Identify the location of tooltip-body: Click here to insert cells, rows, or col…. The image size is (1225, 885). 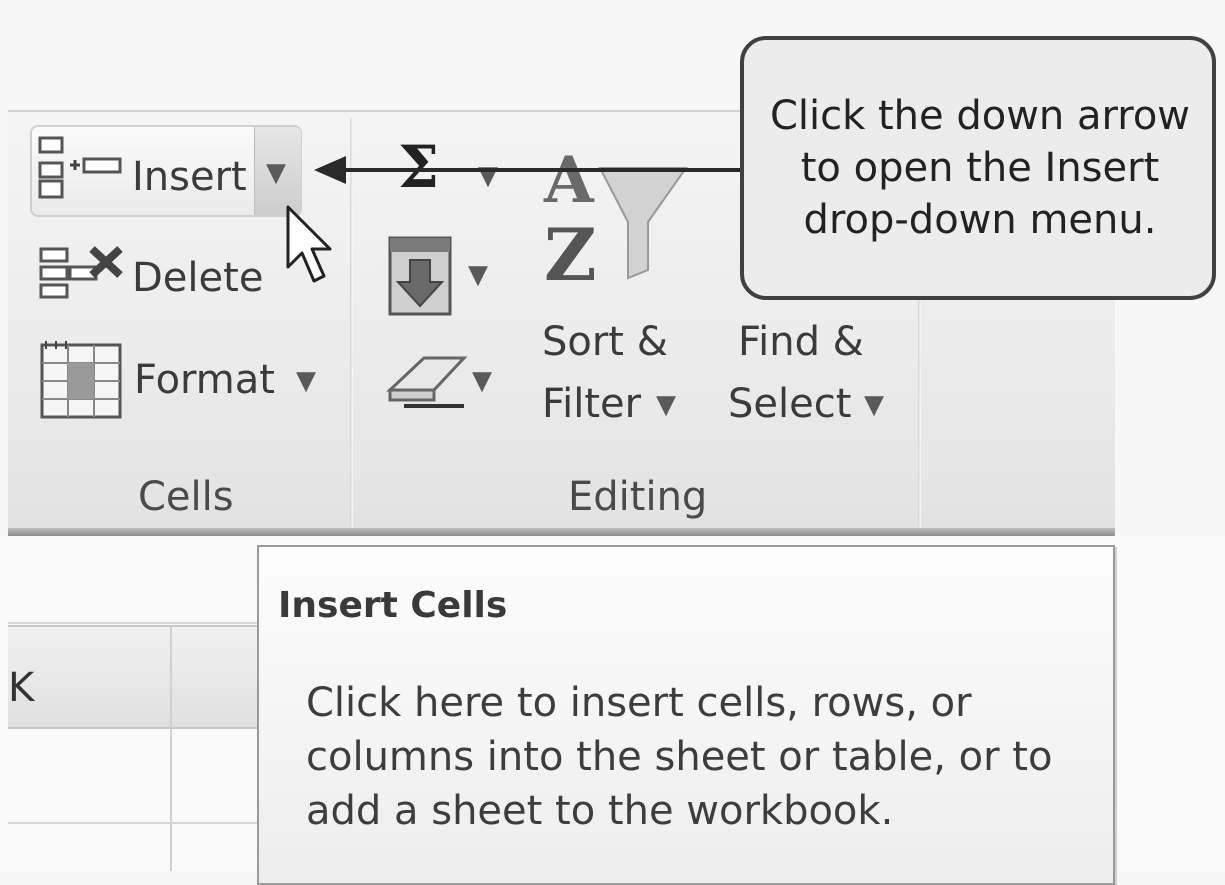
(679, 757).